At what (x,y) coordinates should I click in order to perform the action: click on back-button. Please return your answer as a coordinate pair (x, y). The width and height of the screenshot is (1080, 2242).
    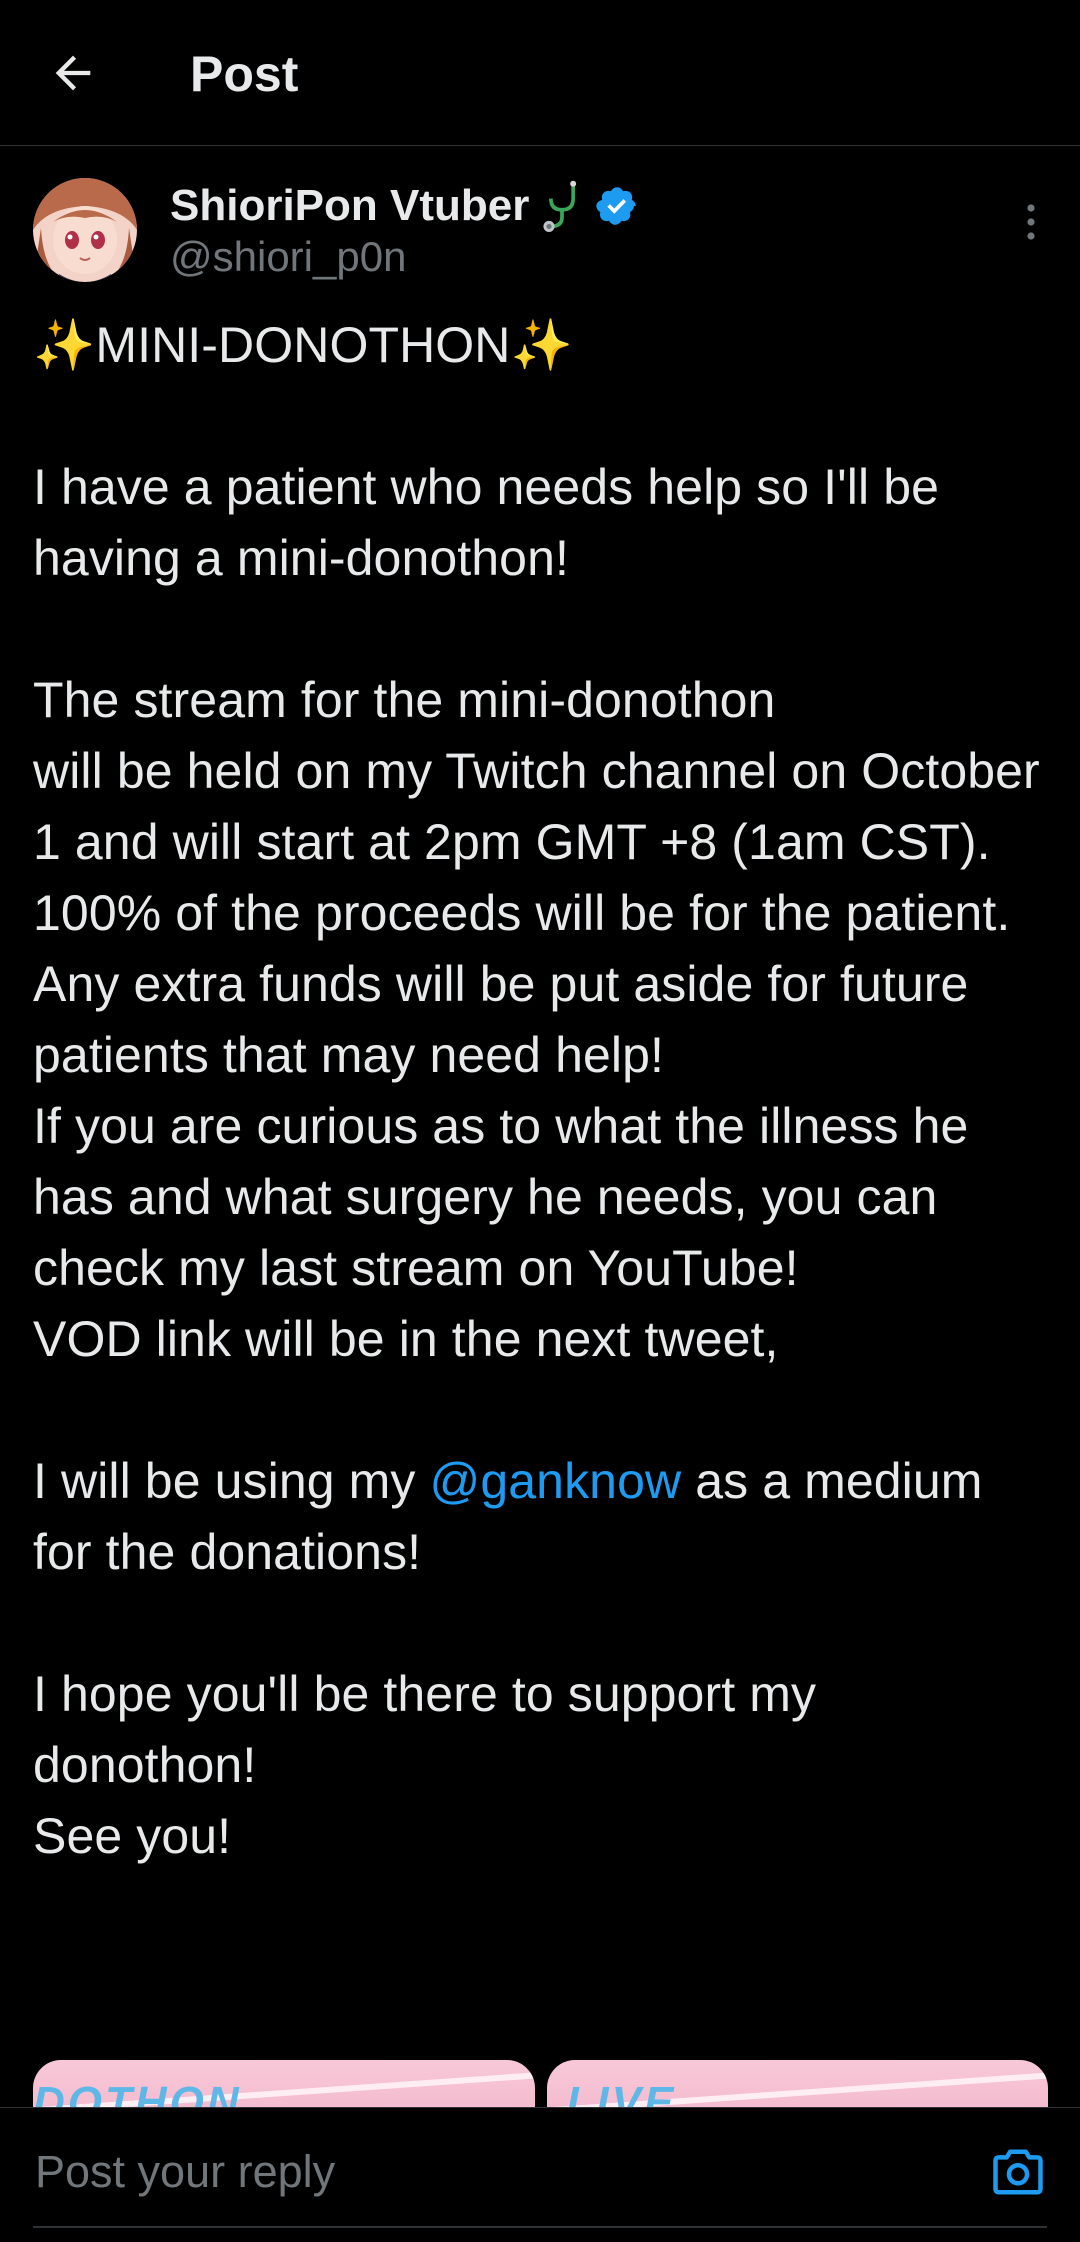
    Looking at the image, I should click on (73, 73).